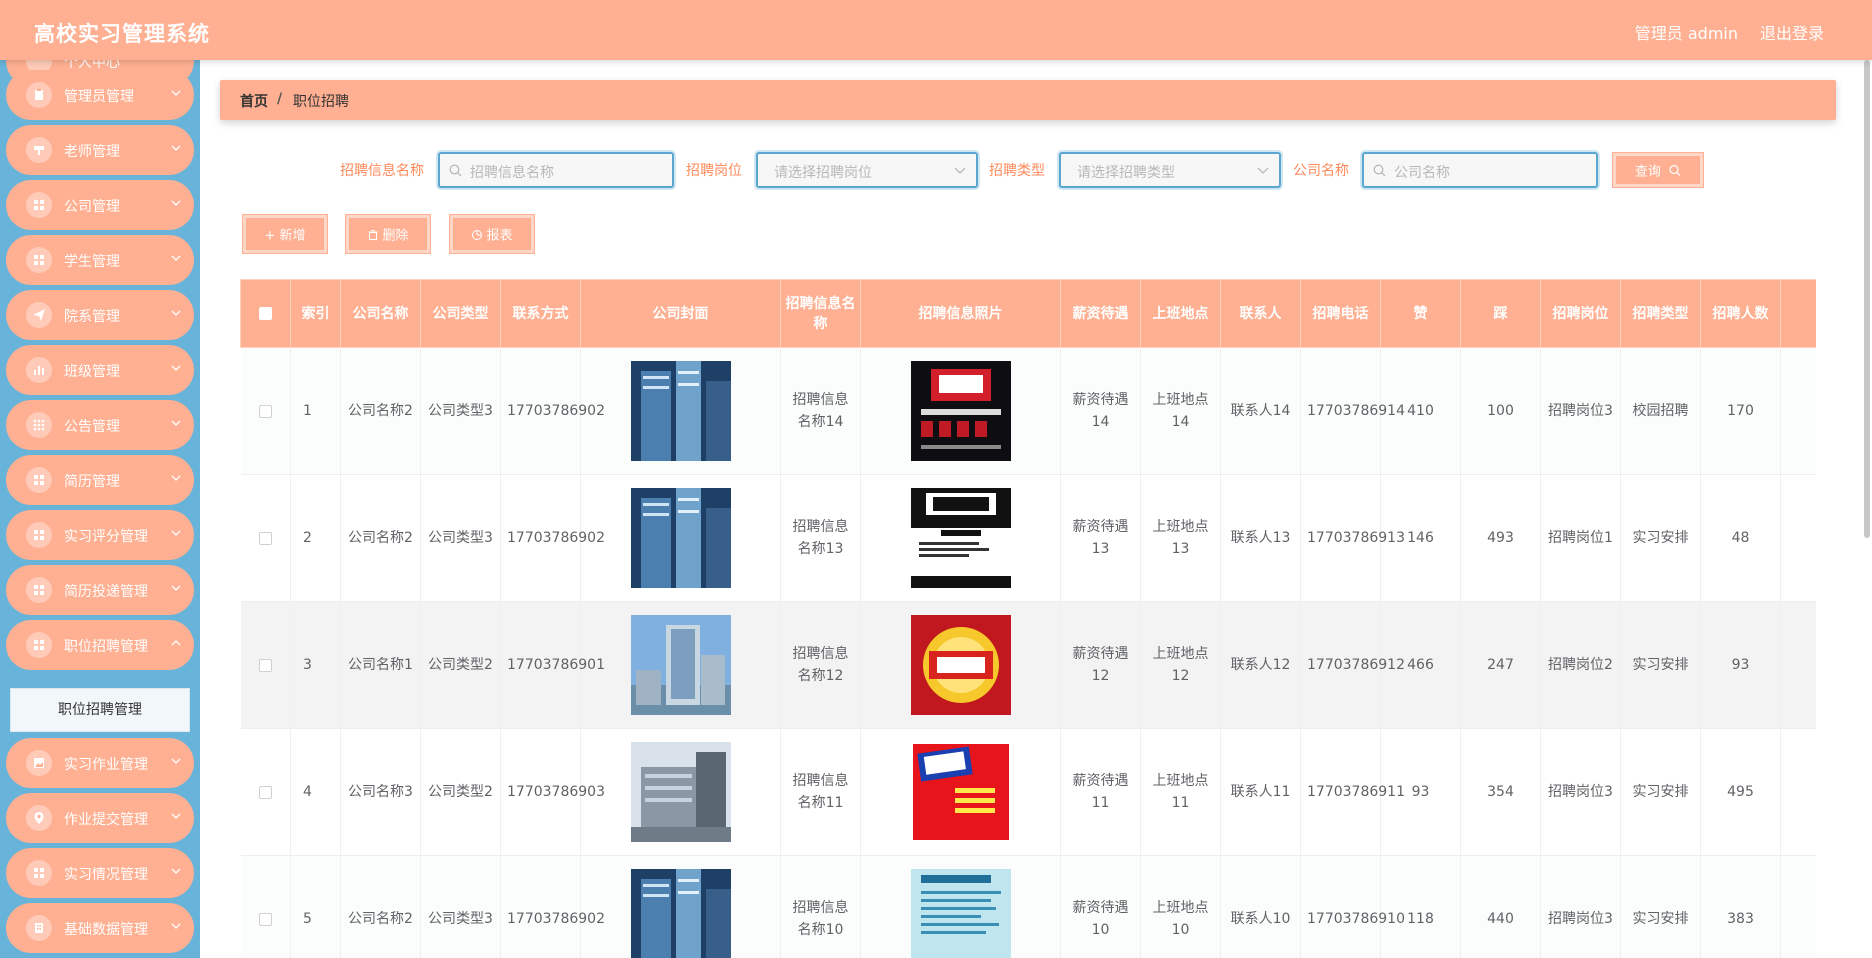  I want to click on sidebar-item-class: 班级管理, so click(100, 370).